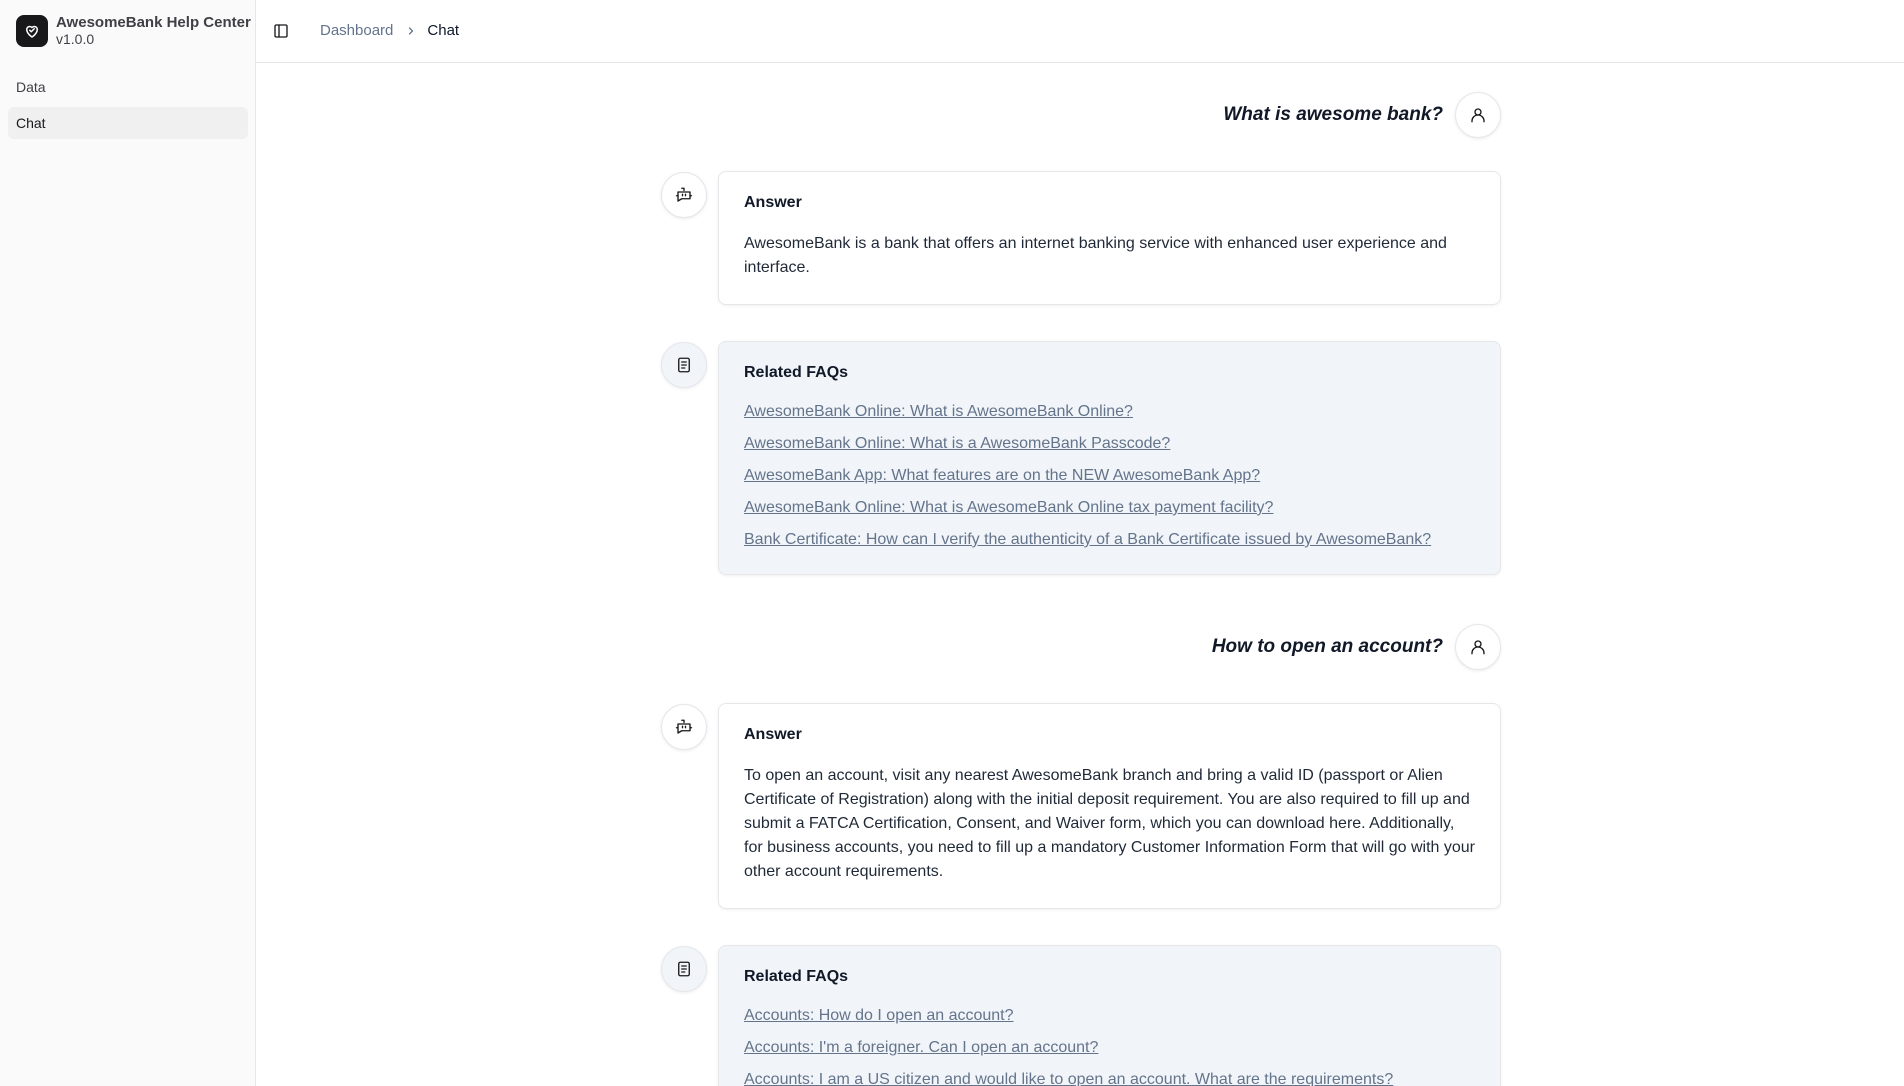 The width and height of the screenshot is (1904, 1086). What do you see at coordinates (128, 543) in the screenshot?
I see `sidebar: AwesomeBank Help Center v1.0.0 Data Chat` at bounding box center [128, 543].